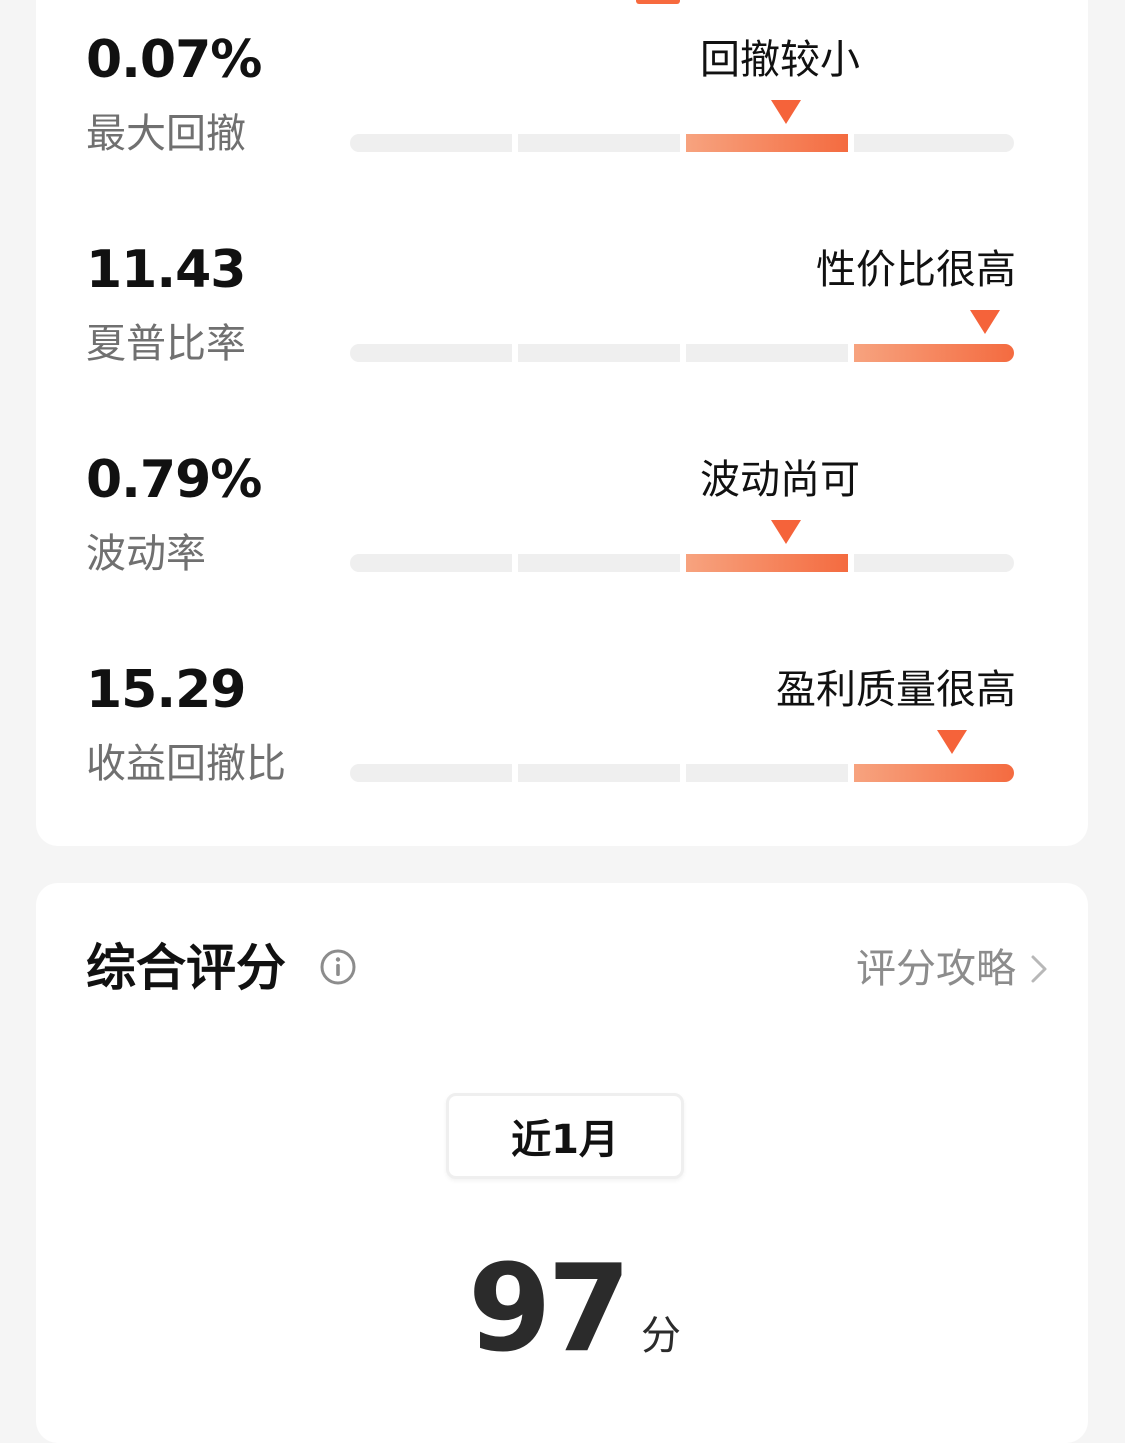 Image resolution: width=1125 pixels, height=1443 pixels. What do you see at coordinates (780, 480) in the screenshot?
I see `metric-status: 波动尚可` at bounding box center [780, 480].